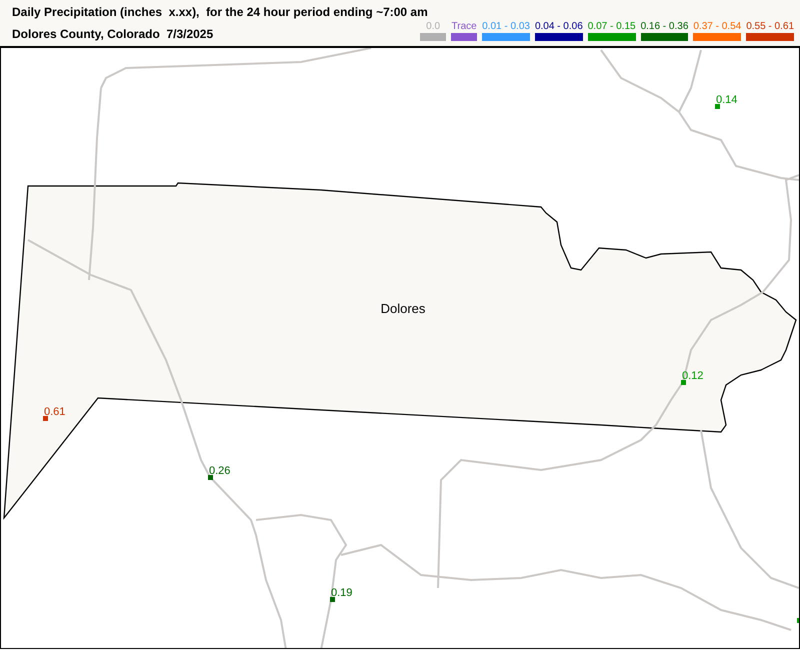  I want to click on station-value: 0.12, so click(693, 376).